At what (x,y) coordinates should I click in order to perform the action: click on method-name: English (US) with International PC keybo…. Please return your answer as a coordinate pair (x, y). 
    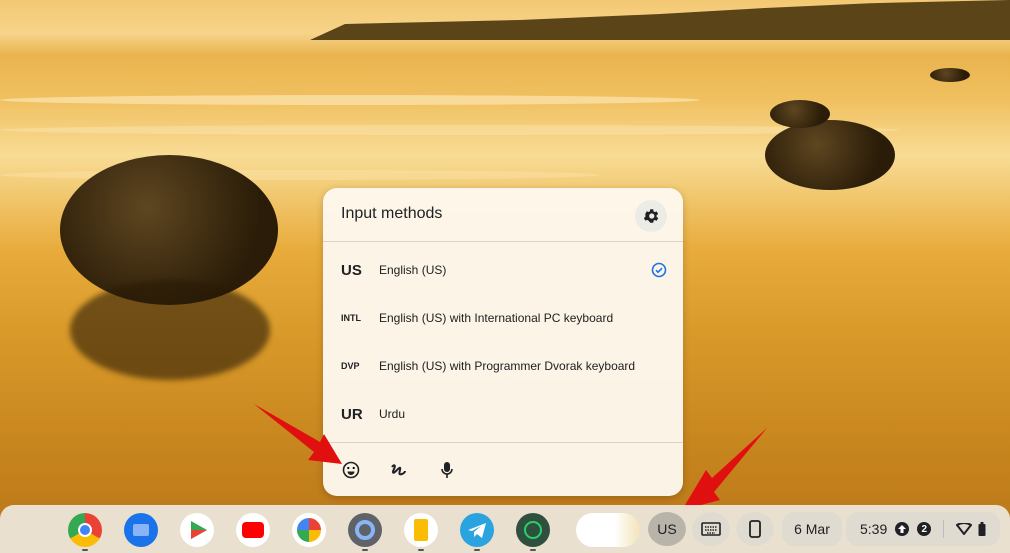
    Looking at the image, I should click on (496, 318).